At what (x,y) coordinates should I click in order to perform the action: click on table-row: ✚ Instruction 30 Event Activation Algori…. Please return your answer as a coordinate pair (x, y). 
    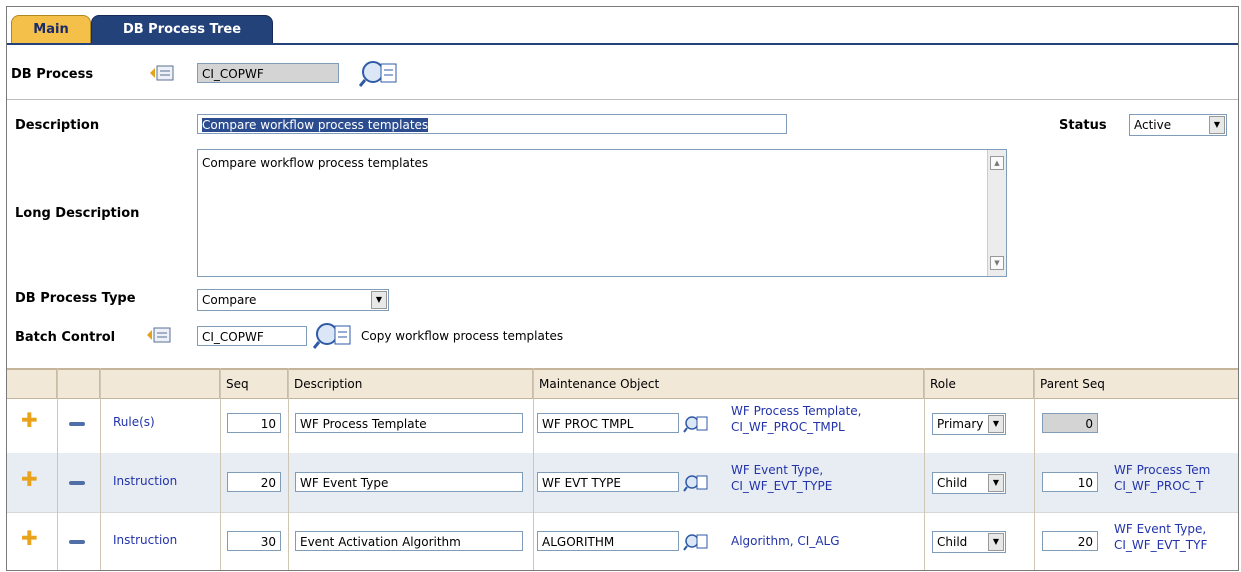
    Looking at the image, I should click on (622, 541).